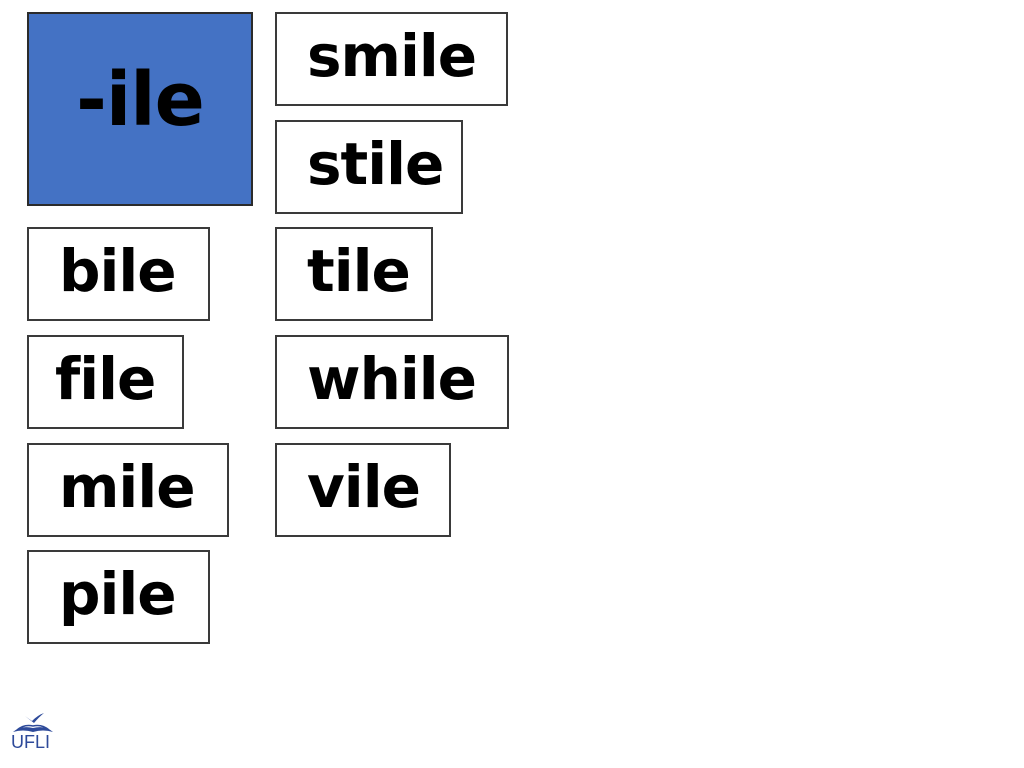 This screenshot has width=1024, height=768. What do you see at coordinates (375, 164) in the screenshot?
I see `word-card-text: stile` at bounding box center [375, 164].